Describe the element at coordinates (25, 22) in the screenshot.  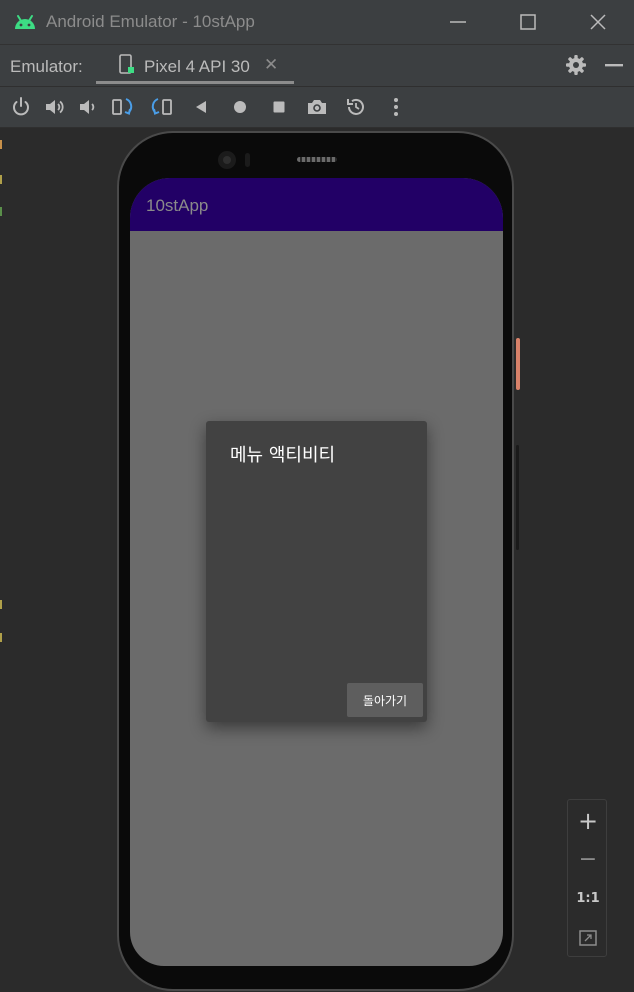
I see `android-logo-icon` at that location.